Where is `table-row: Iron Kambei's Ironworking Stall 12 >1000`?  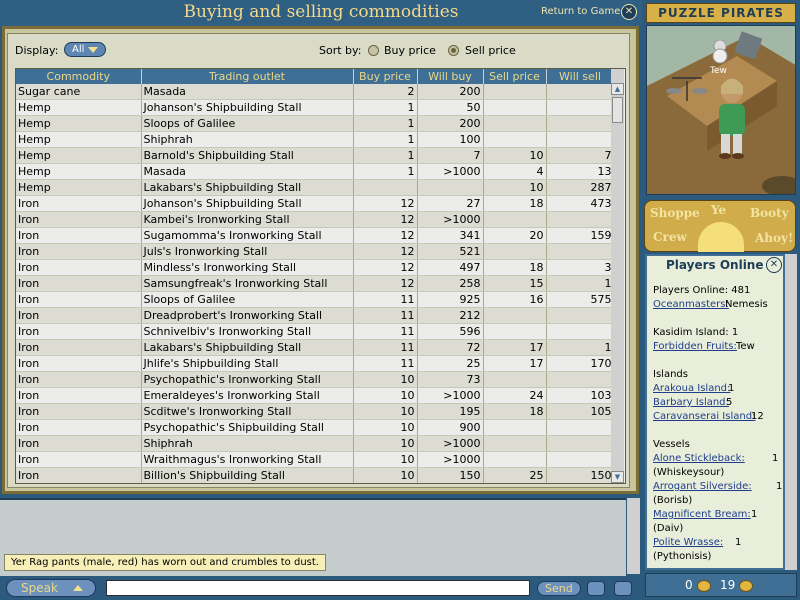 table-row: Iron Kambei's Ironworking Stall 12 >1000 is located at coordinates (315, 219).